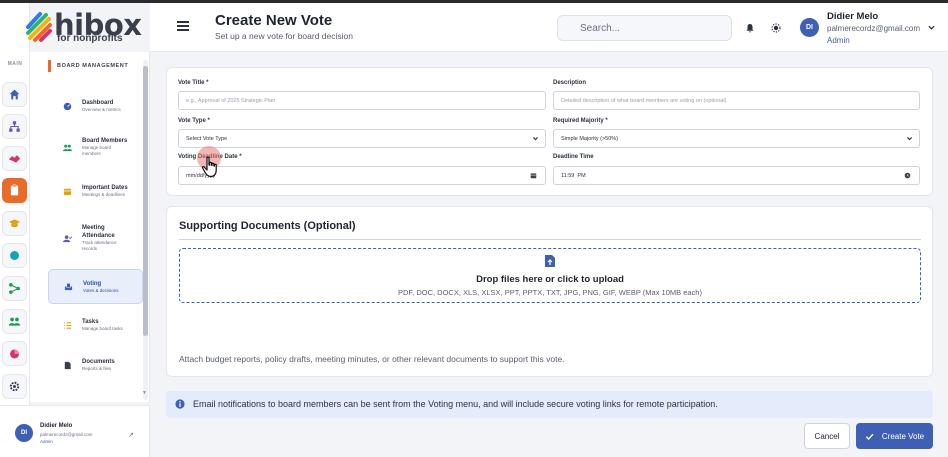  What do you see at coordinates (66, 434) in the screenshot?
I see `sidebar-user-email: palmerecordz@gmail.com` at bounding box center [66, 434].